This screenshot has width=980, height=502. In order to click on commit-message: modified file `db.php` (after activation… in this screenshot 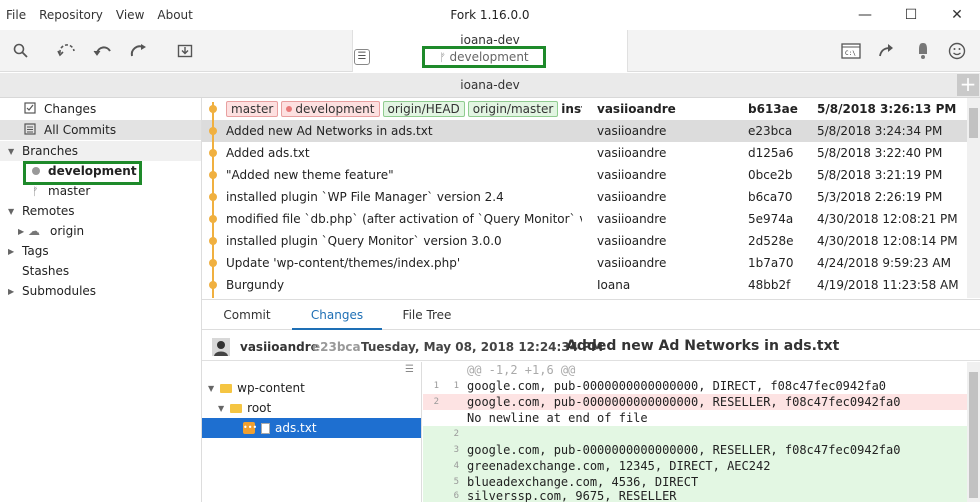, I will do `click(404, 219)`.